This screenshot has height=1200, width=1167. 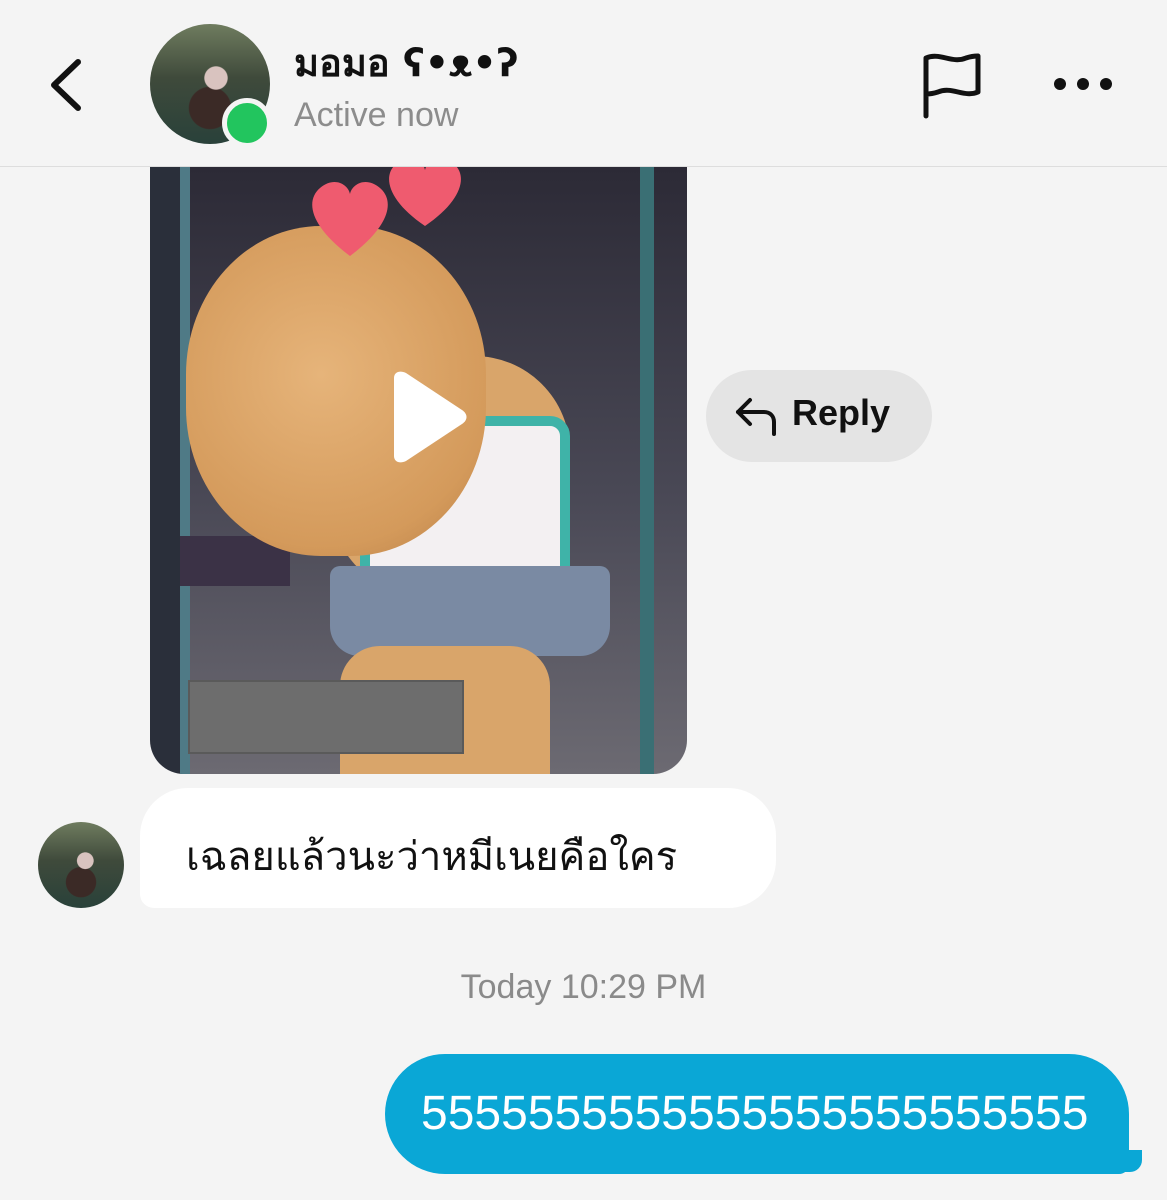 What do you see at coordinates (1131, 1161) in the screenshot?
I see `outgoing-bubble-tail` at bounding box center [1131, 1161].